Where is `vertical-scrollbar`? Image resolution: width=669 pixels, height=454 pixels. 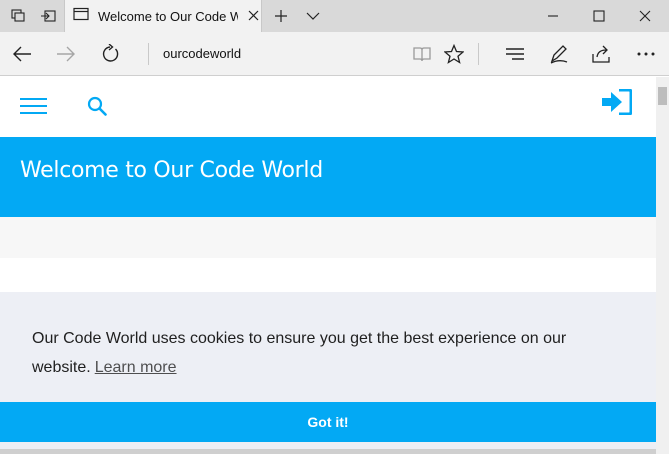 vertical-scrollbar is located at coordinates (662, 265).